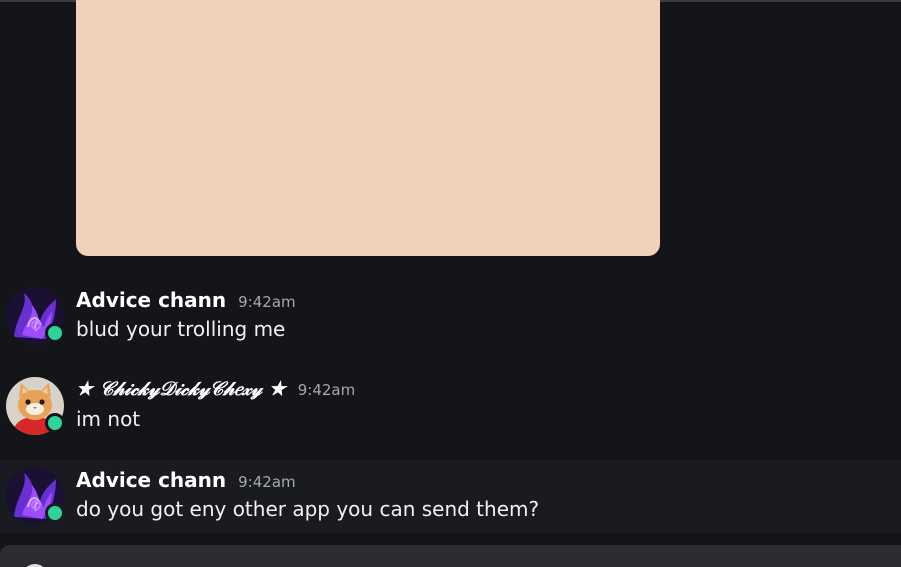  I want to click on message-composer, so click(450, 556).